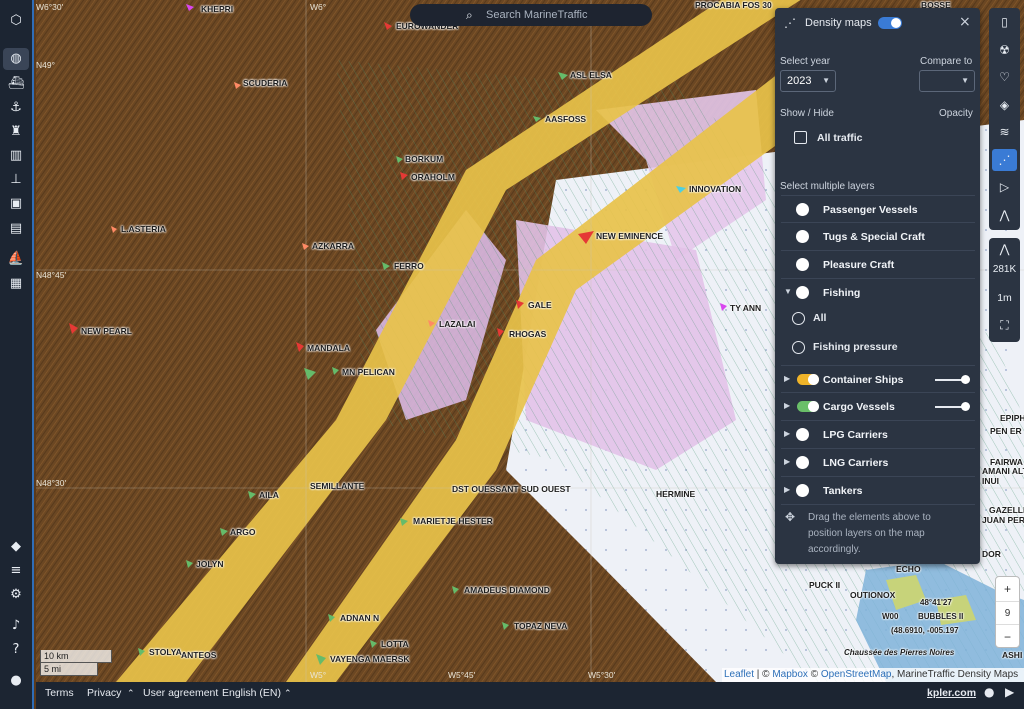 The image size is (1024, 709). I want to click on compare-to-label: Compare to, so click(946, 61).